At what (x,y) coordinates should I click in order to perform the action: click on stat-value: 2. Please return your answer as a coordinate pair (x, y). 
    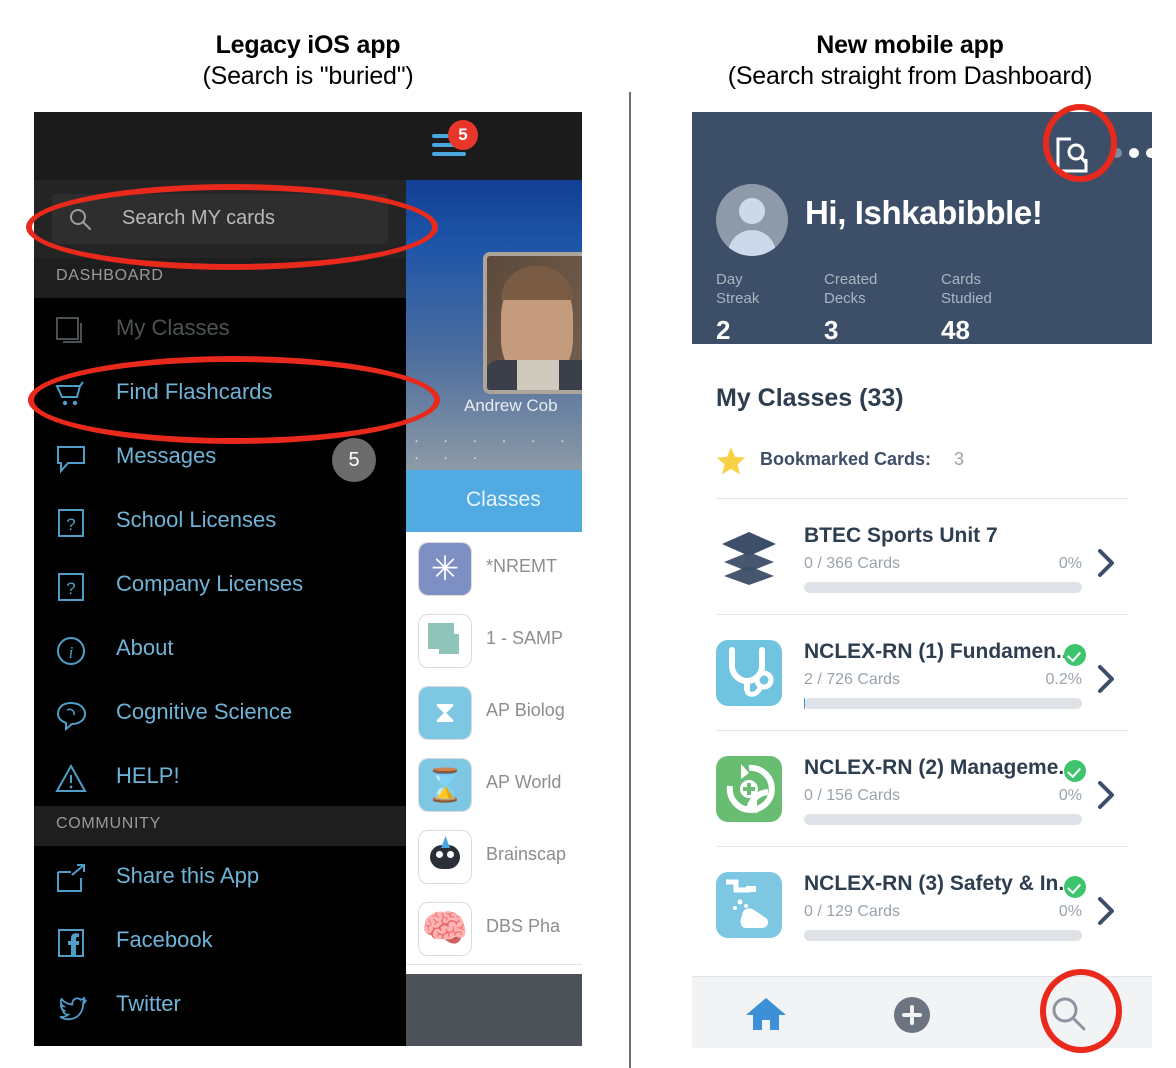
    Looking at the image, I should click on (723, 330).